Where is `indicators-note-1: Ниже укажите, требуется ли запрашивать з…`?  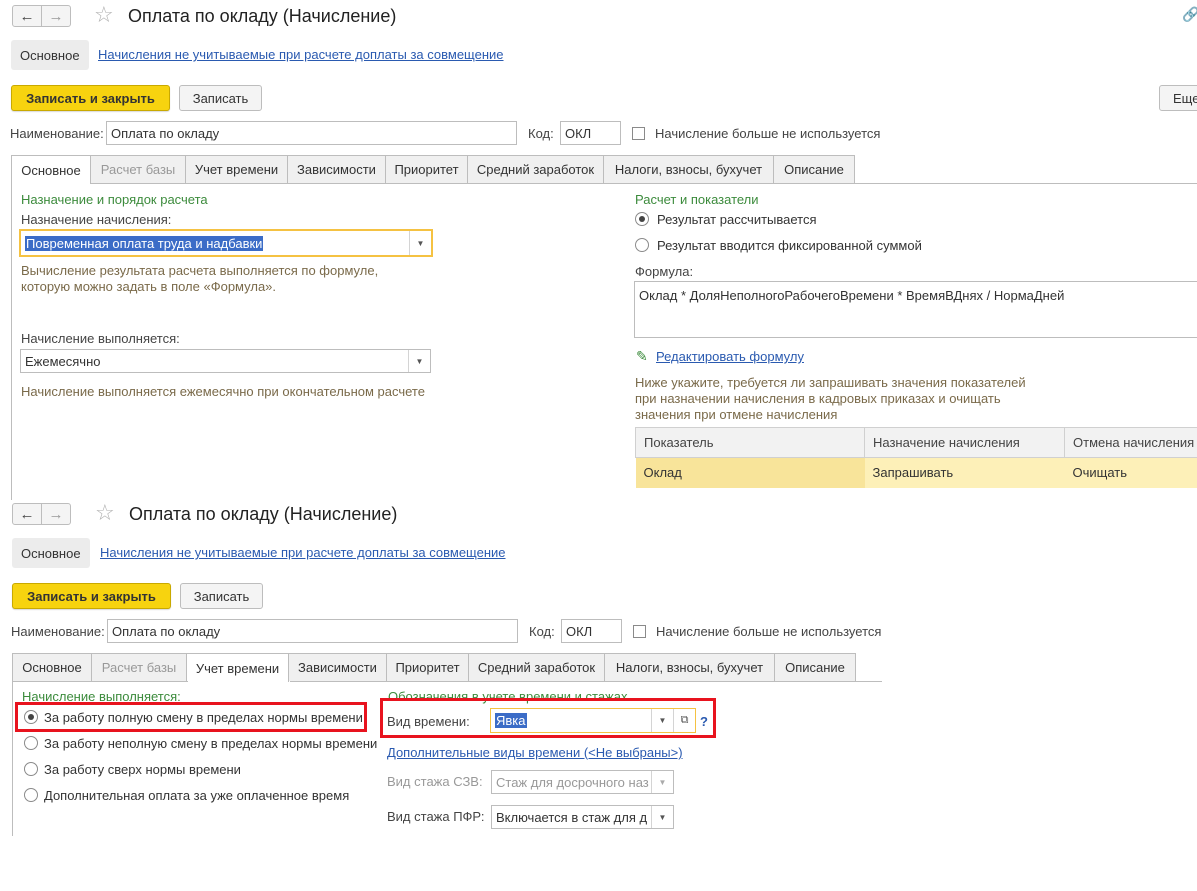 indicators-note-1: Ниже укажите, требуется ли запрашивать з… is located at coordinates (830, 382).